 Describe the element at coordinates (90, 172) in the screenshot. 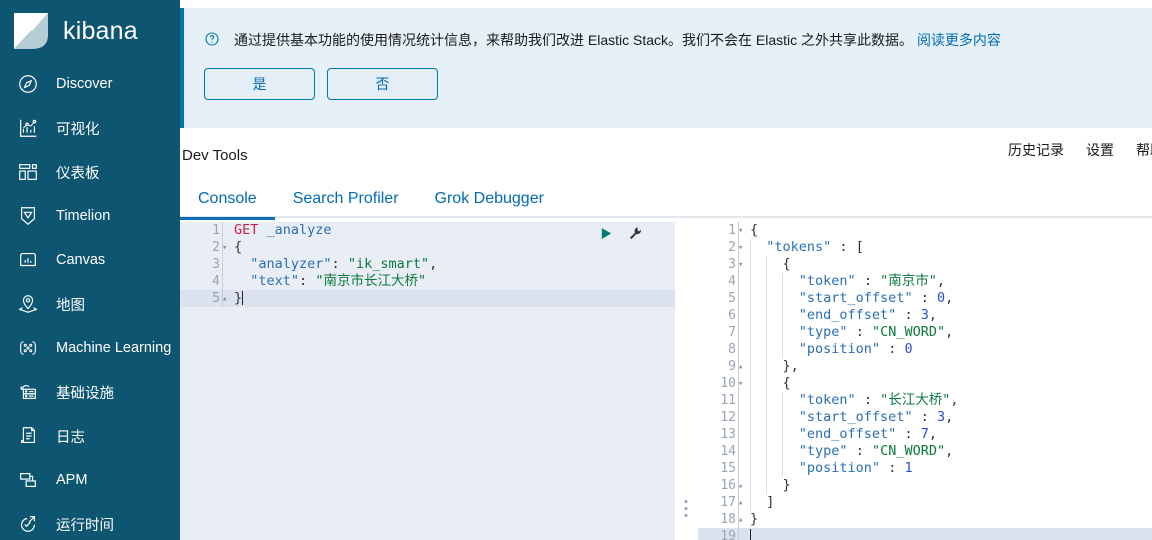

I see `sidebar-item-dashboard: 仪表板` at that location.